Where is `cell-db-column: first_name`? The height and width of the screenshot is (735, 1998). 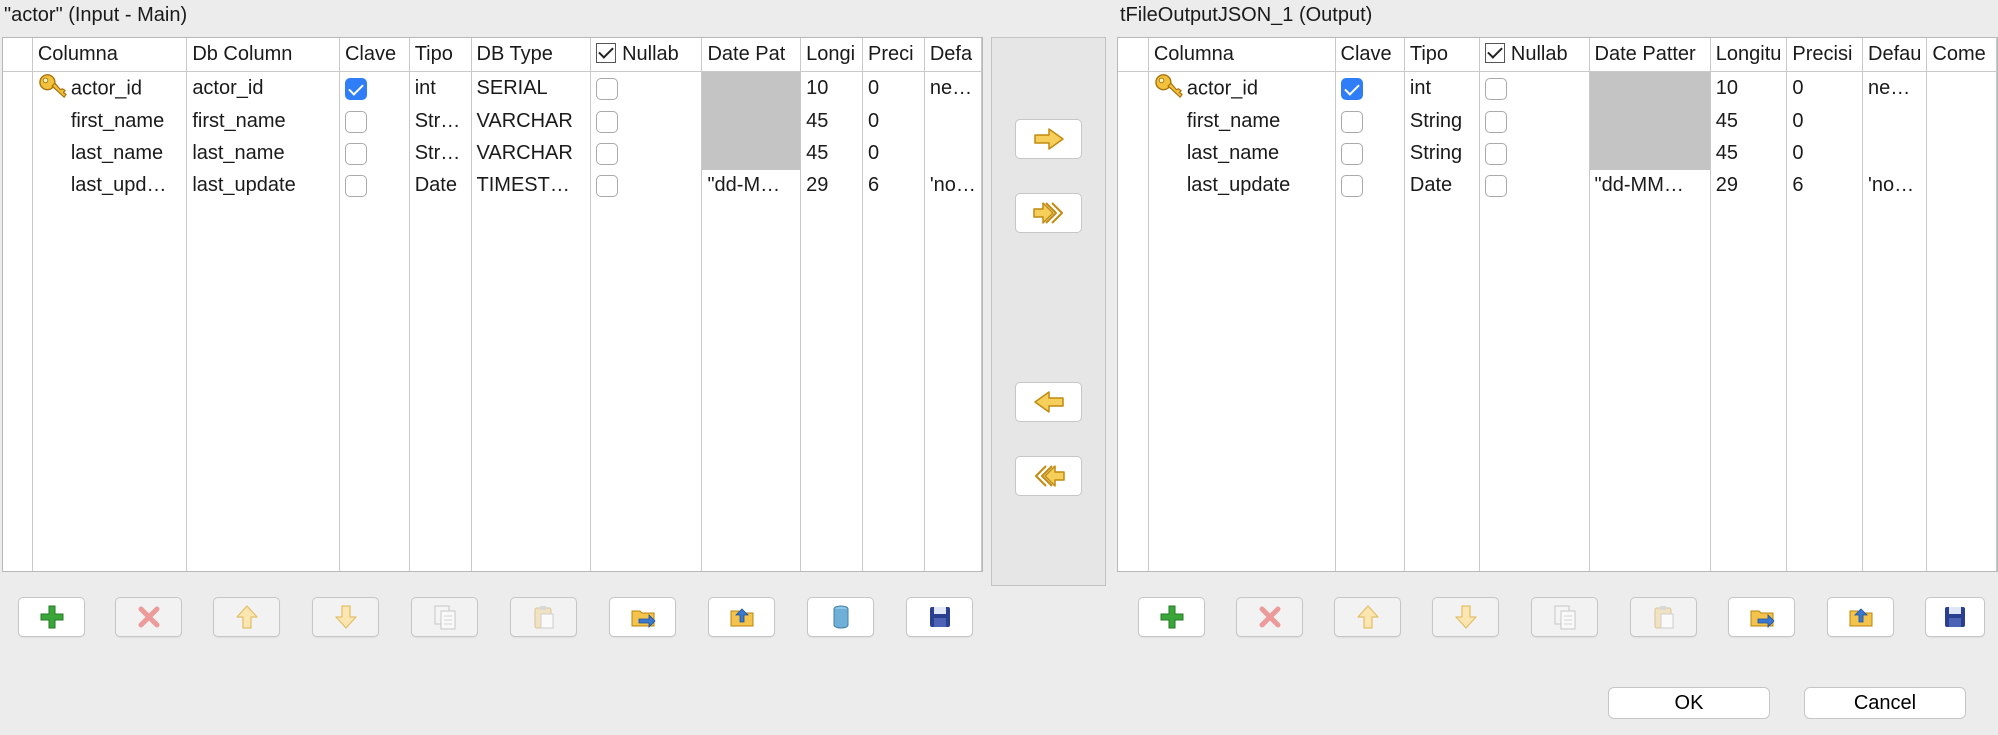 cell-db-column: first_name is located at coordinates (263, 121).